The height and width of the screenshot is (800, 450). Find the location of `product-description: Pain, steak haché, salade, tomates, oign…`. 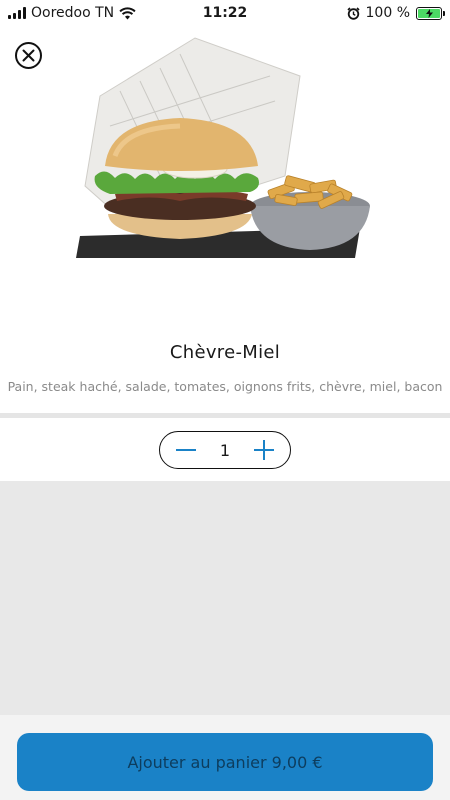

product-description: Pain, steak haché, salade, tomates, oign… is located at coordinates (225, 386).